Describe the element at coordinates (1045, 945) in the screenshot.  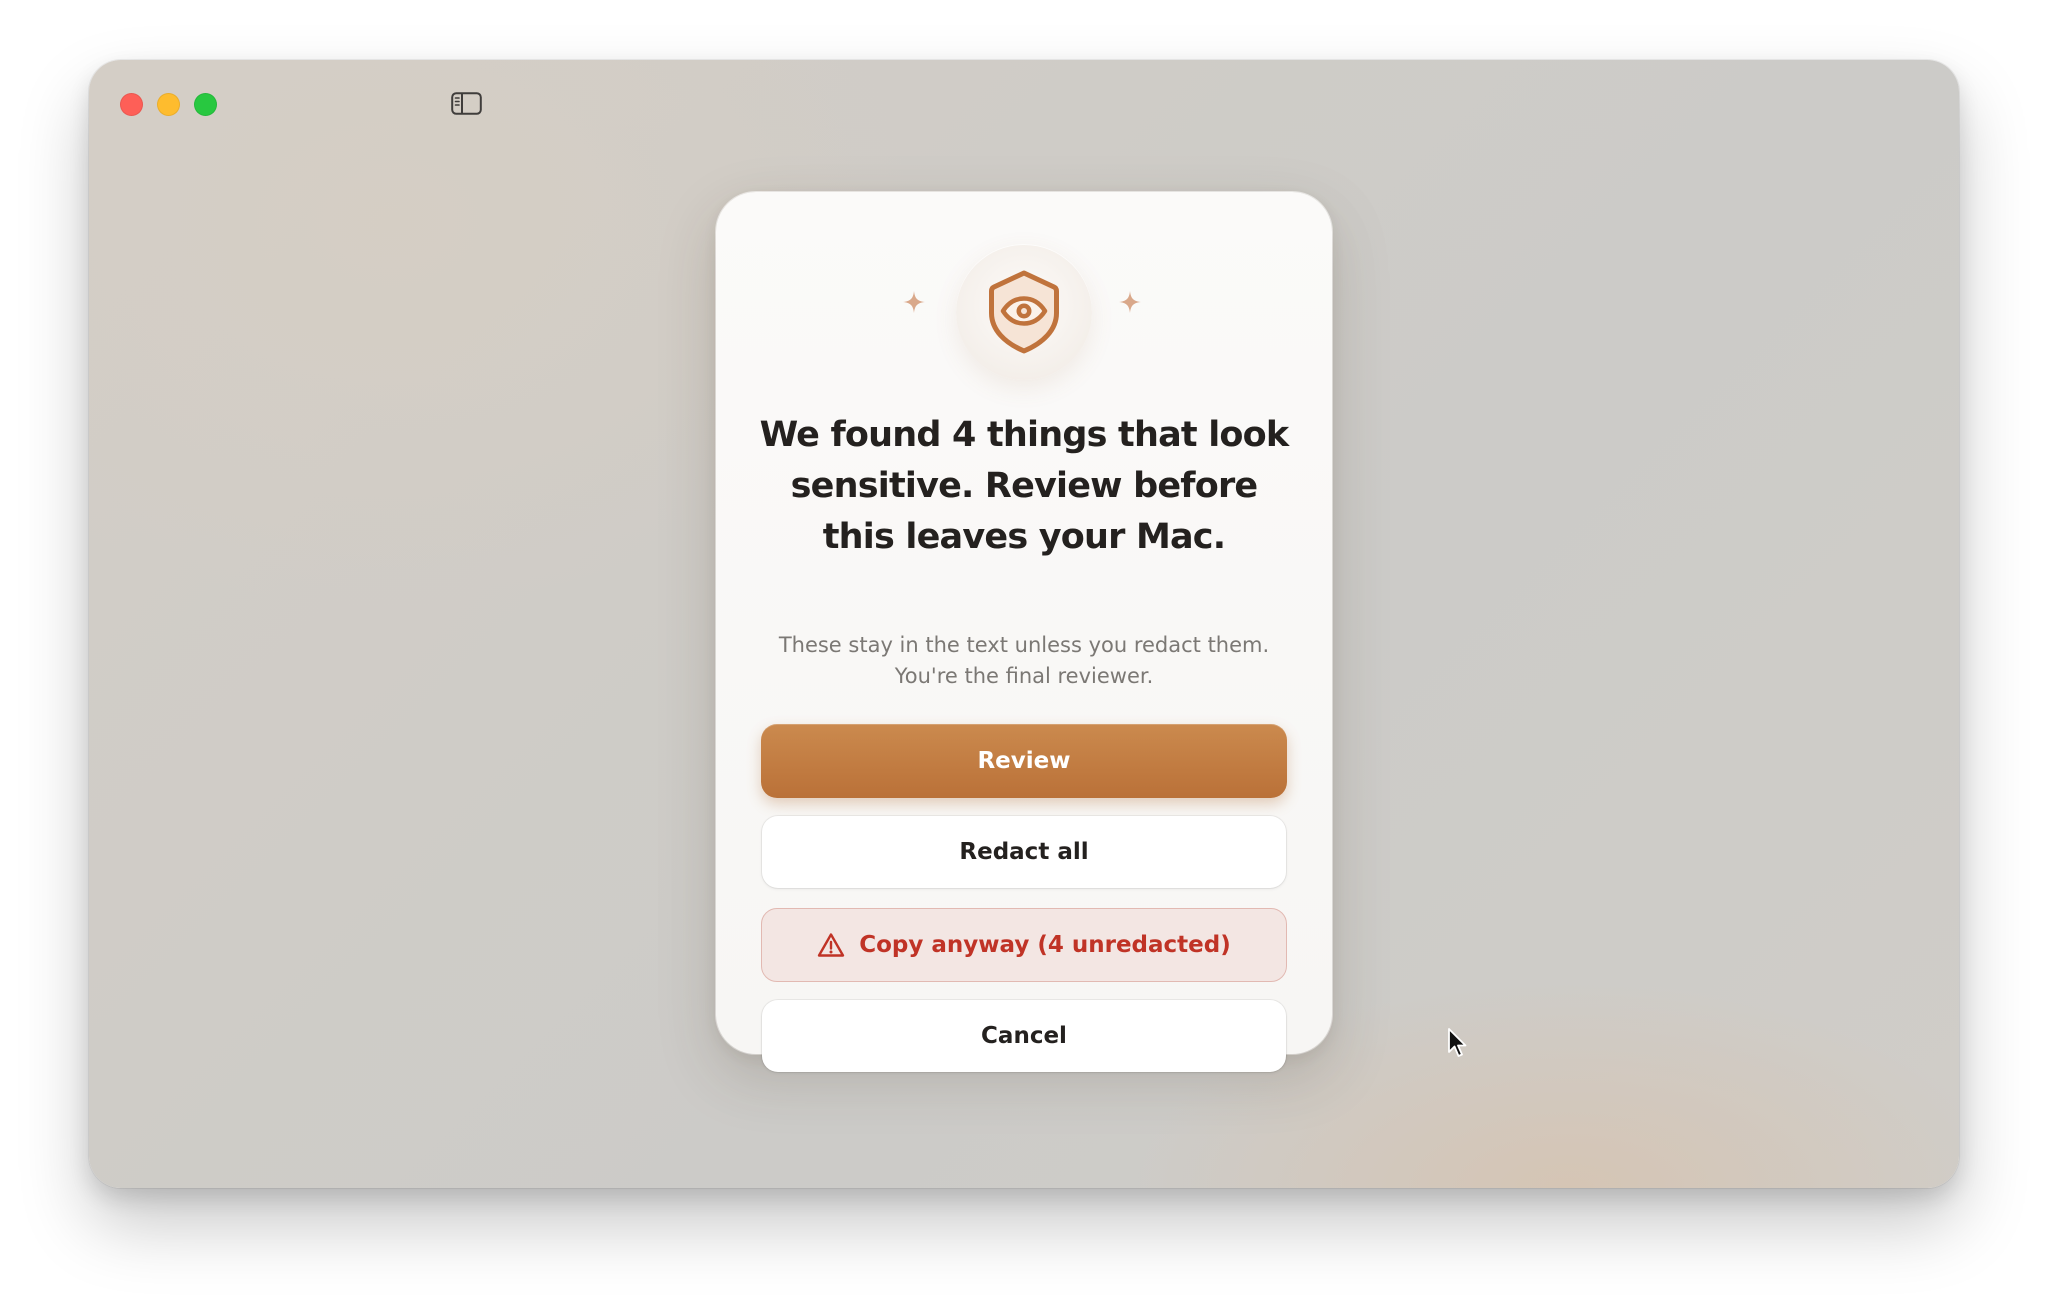
I see `copy-anyway-button-label: Copy anyway (4 unredacted)` at that location.